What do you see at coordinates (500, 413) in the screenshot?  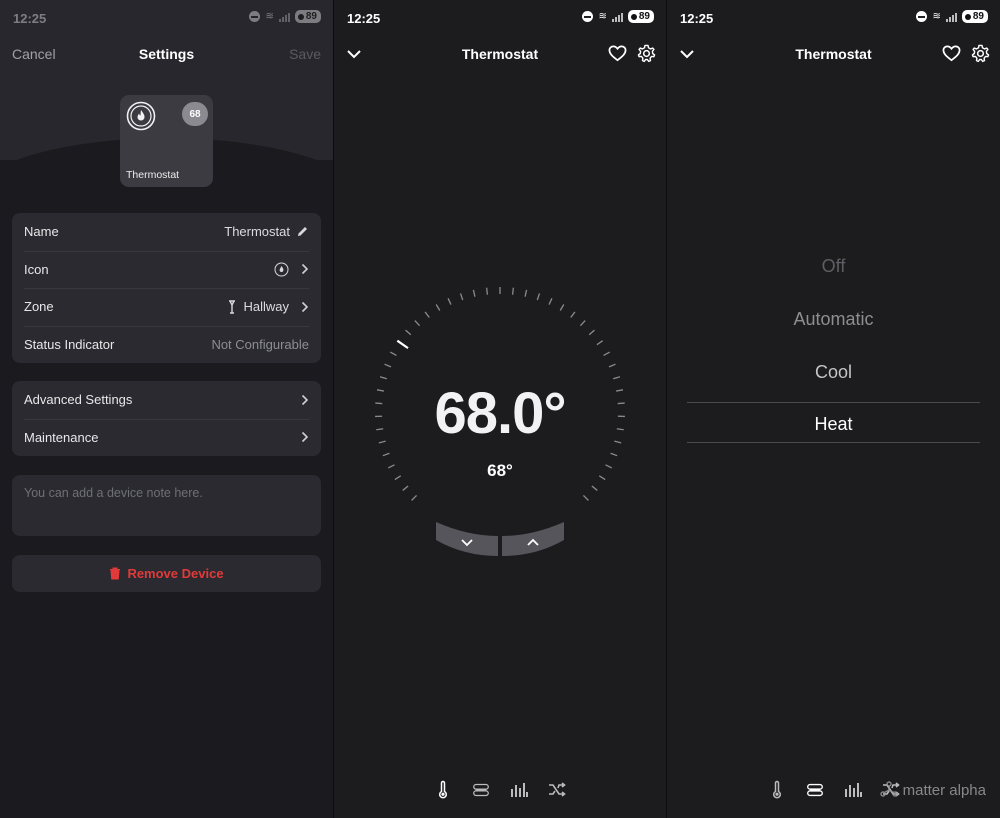 I see `current-temperature: 68.0°` at bounding box center [500, 413].